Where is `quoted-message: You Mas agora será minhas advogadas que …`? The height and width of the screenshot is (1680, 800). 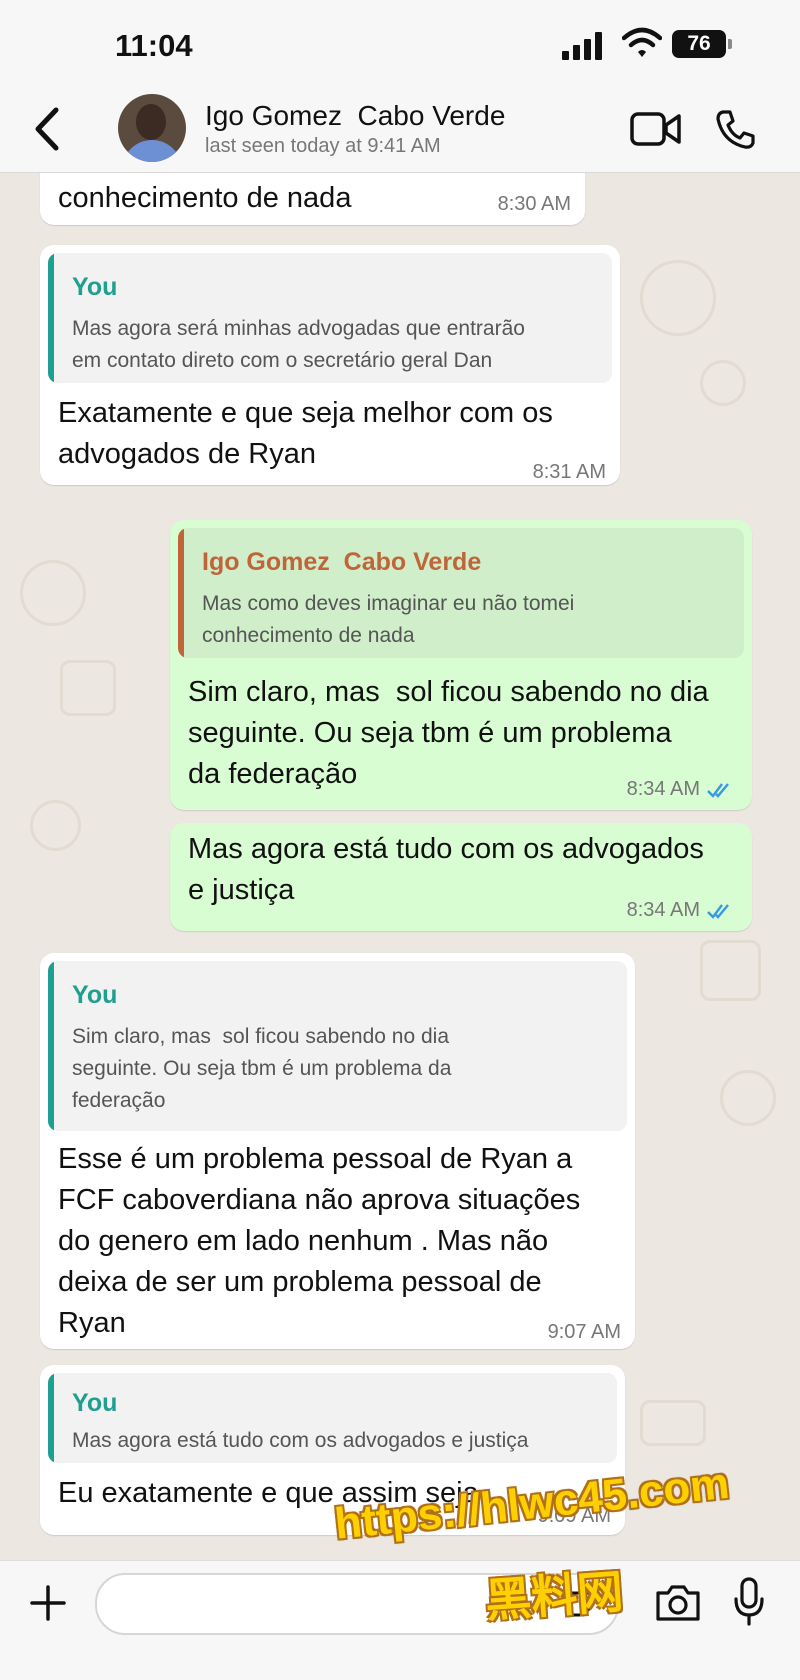 quoted-message: You Mas agora será minhas advogadas que … is located at coordinates (330, 318).